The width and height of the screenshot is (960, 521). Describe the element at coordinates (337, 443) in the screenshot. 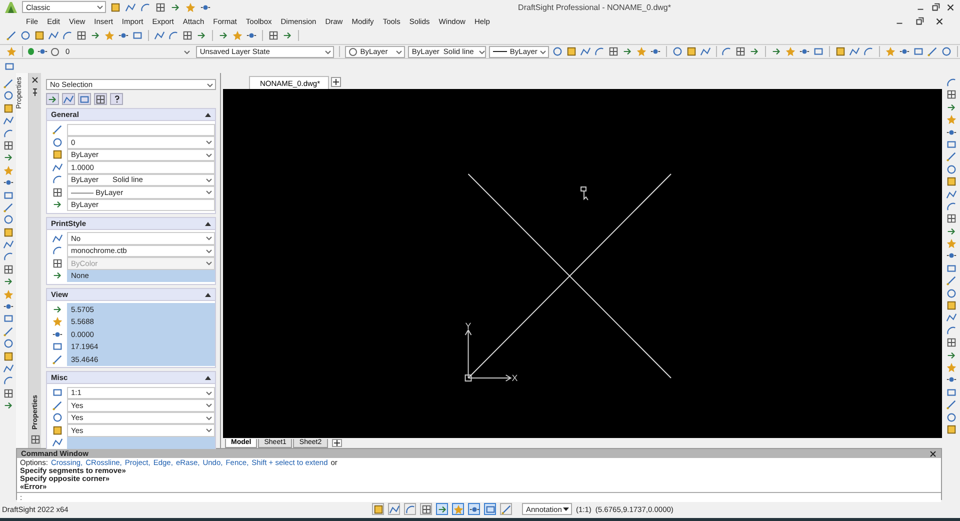

I see `new-sheet-button` at that location.